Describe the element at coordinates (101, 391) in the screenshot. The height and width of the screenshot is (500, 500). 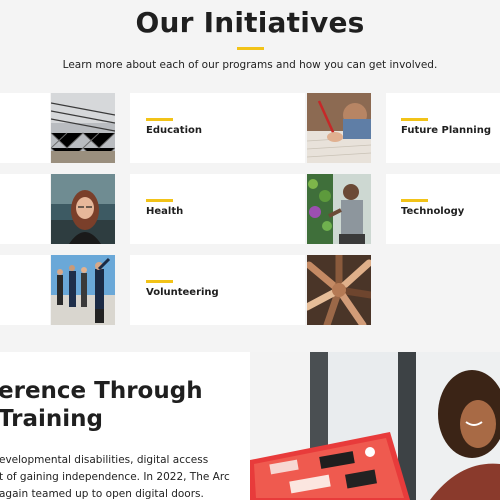
I see `feature-heading-line1: erence Through` at that location.